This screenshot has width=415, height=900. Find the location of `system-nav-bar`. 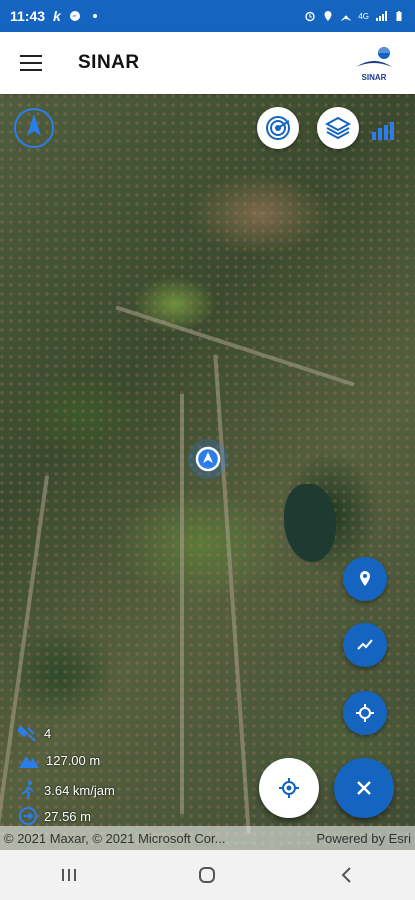

system-nav-bar is located at coordinates (207, 875).